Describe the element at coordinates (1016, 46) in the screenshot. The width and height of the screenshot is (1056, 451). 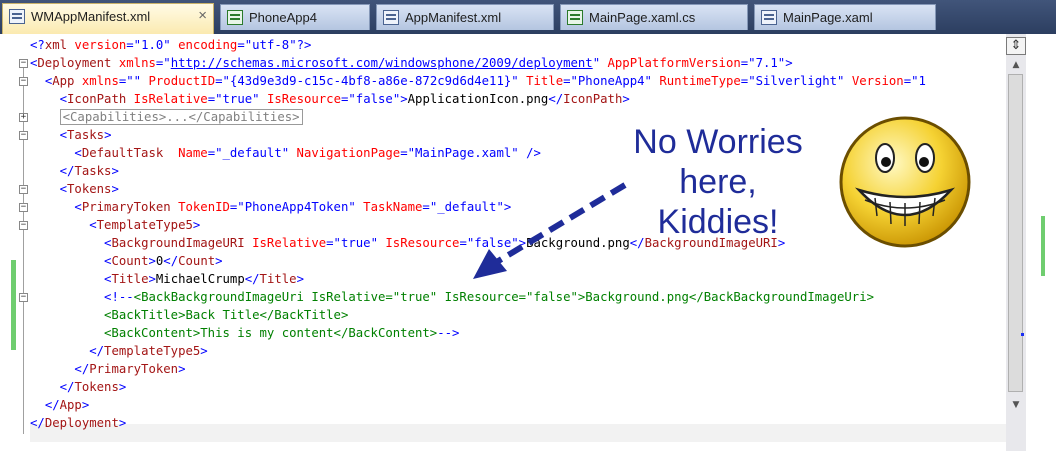
I see `editor-split-icon: ⇕` at that location.